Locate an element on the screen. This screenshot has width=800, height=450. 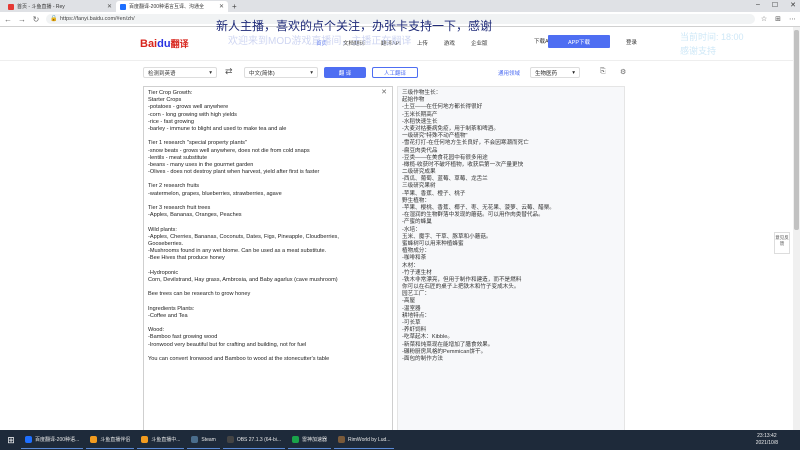
windows-start-icon: ⊞ is located at coordinates (11, 440).